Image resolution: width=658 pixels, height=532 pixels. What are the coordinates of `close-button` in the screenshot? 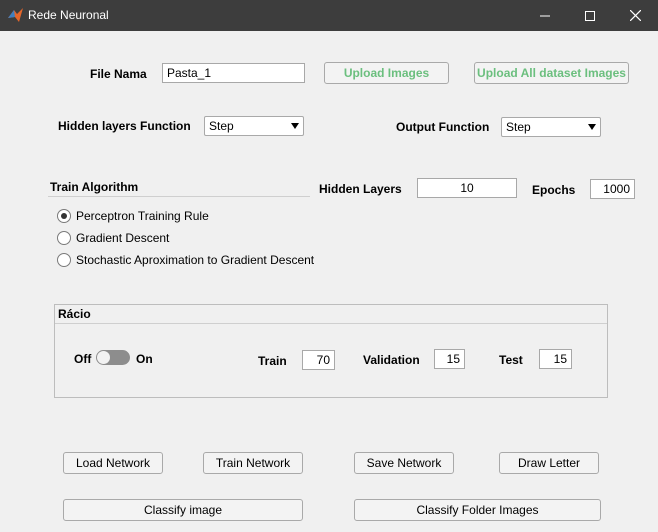 It's located at (635, 15).